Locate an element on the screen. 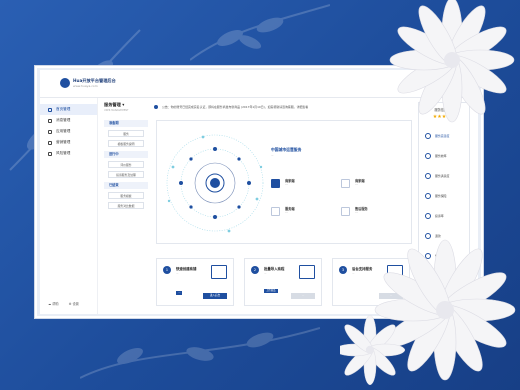  message-icon is located at coordinates (50, 120).